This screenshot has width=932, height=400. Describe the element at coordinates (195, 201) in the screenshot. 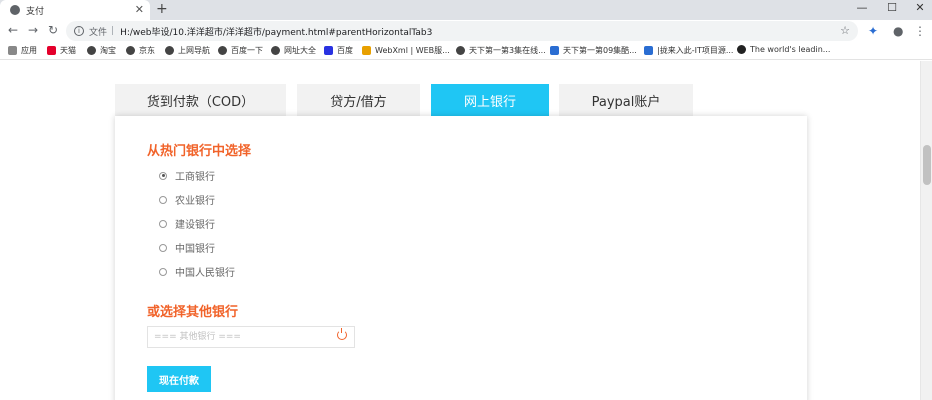

I see `bank-label: 农业银行` at that location.